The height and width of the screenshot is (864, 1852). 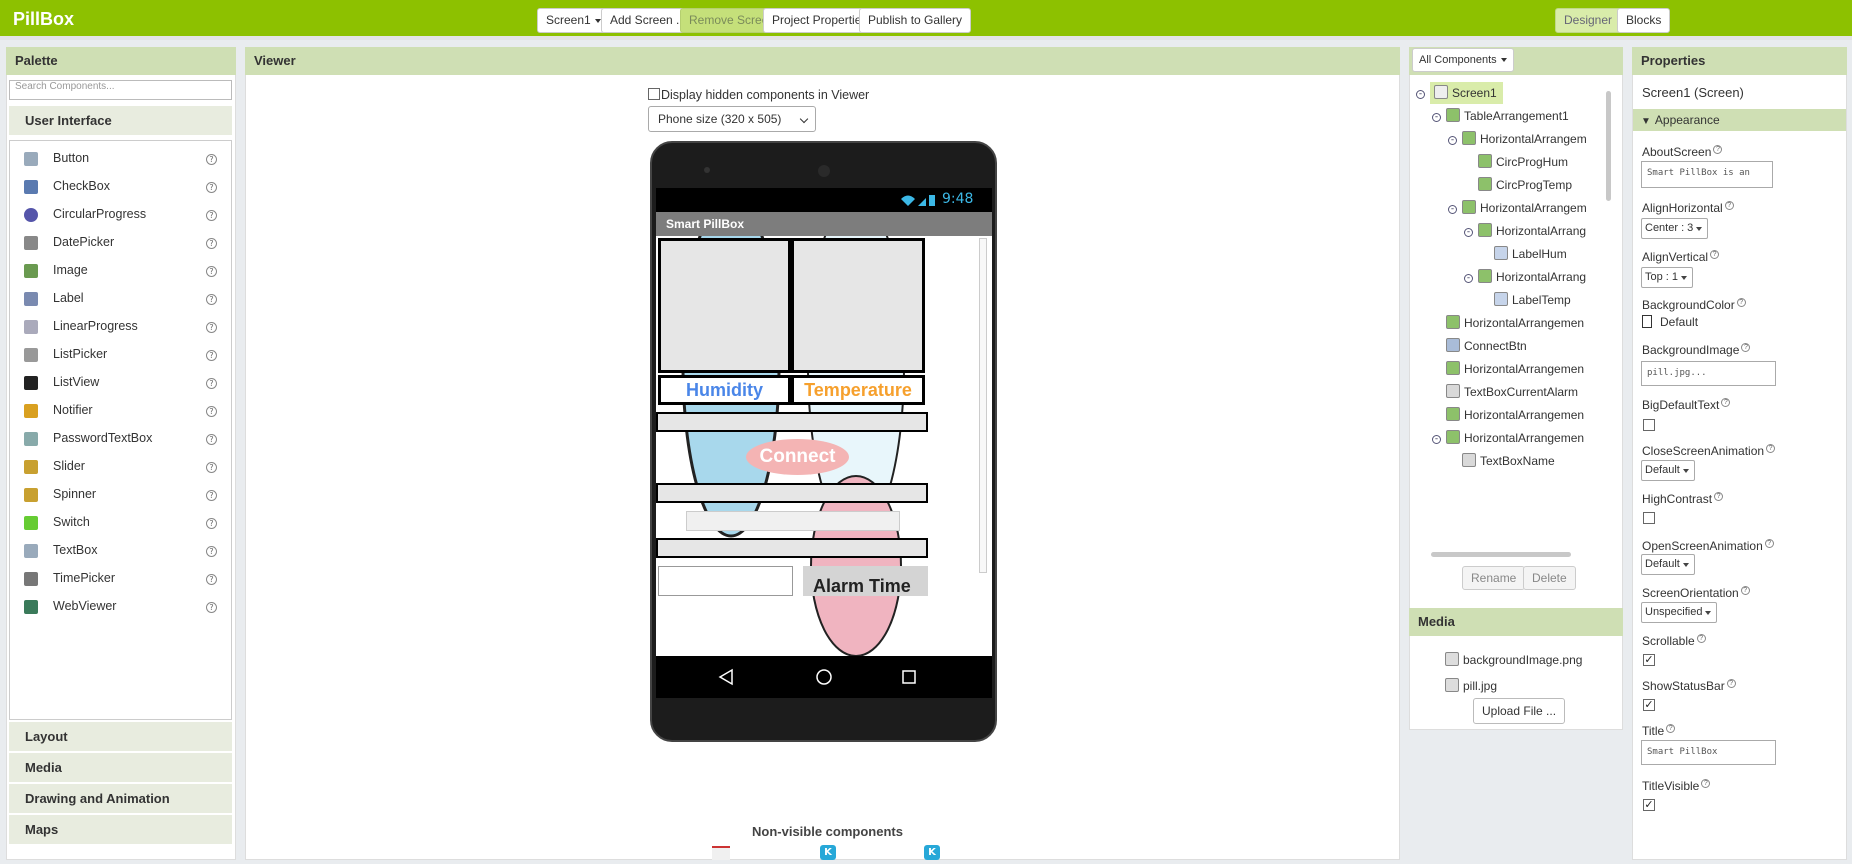 What do you see at coordinates (1523, 162) in the screenshot?
I see `tree-node: CircProgHum` at bounding box center [1523, 162].